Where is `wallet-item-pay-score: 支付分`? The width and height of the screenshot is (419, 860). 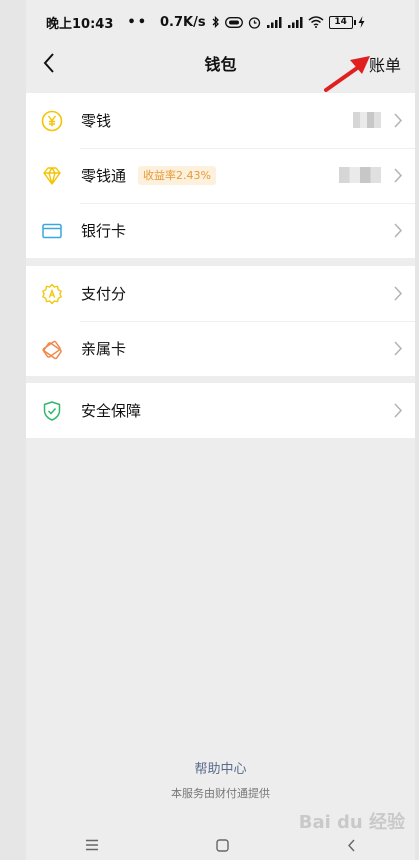 wallet-item-pay-score: 支付分 is located at coordinates (220, 293).